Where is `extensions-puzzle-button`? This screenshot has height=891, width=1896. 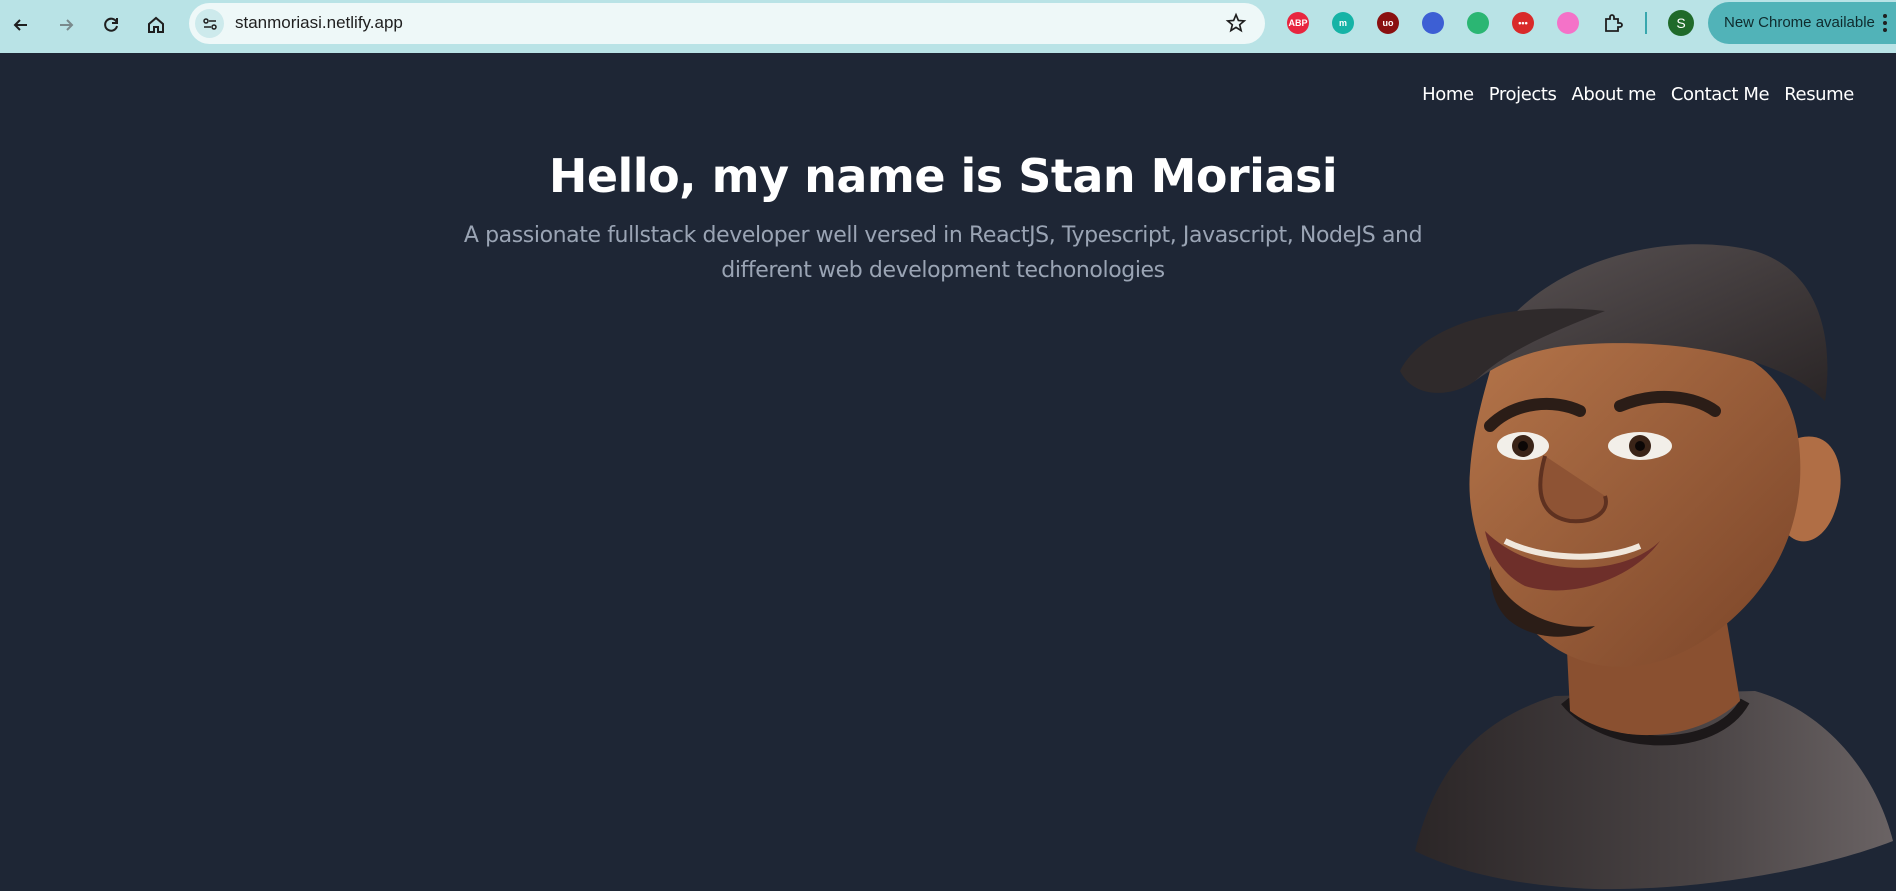
extensions-puzzle-button is located at coordinates (1613, 23).